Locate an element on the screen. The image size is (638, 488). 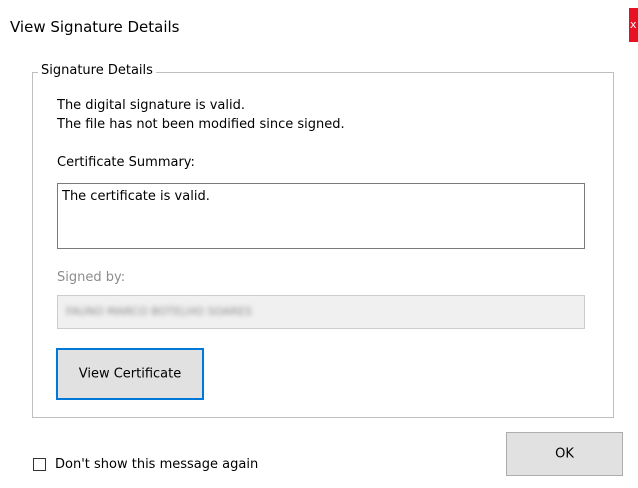
signed-by-field: FAUNO MARCO BOTELHO SOARES is located at coordinates (321, 312).